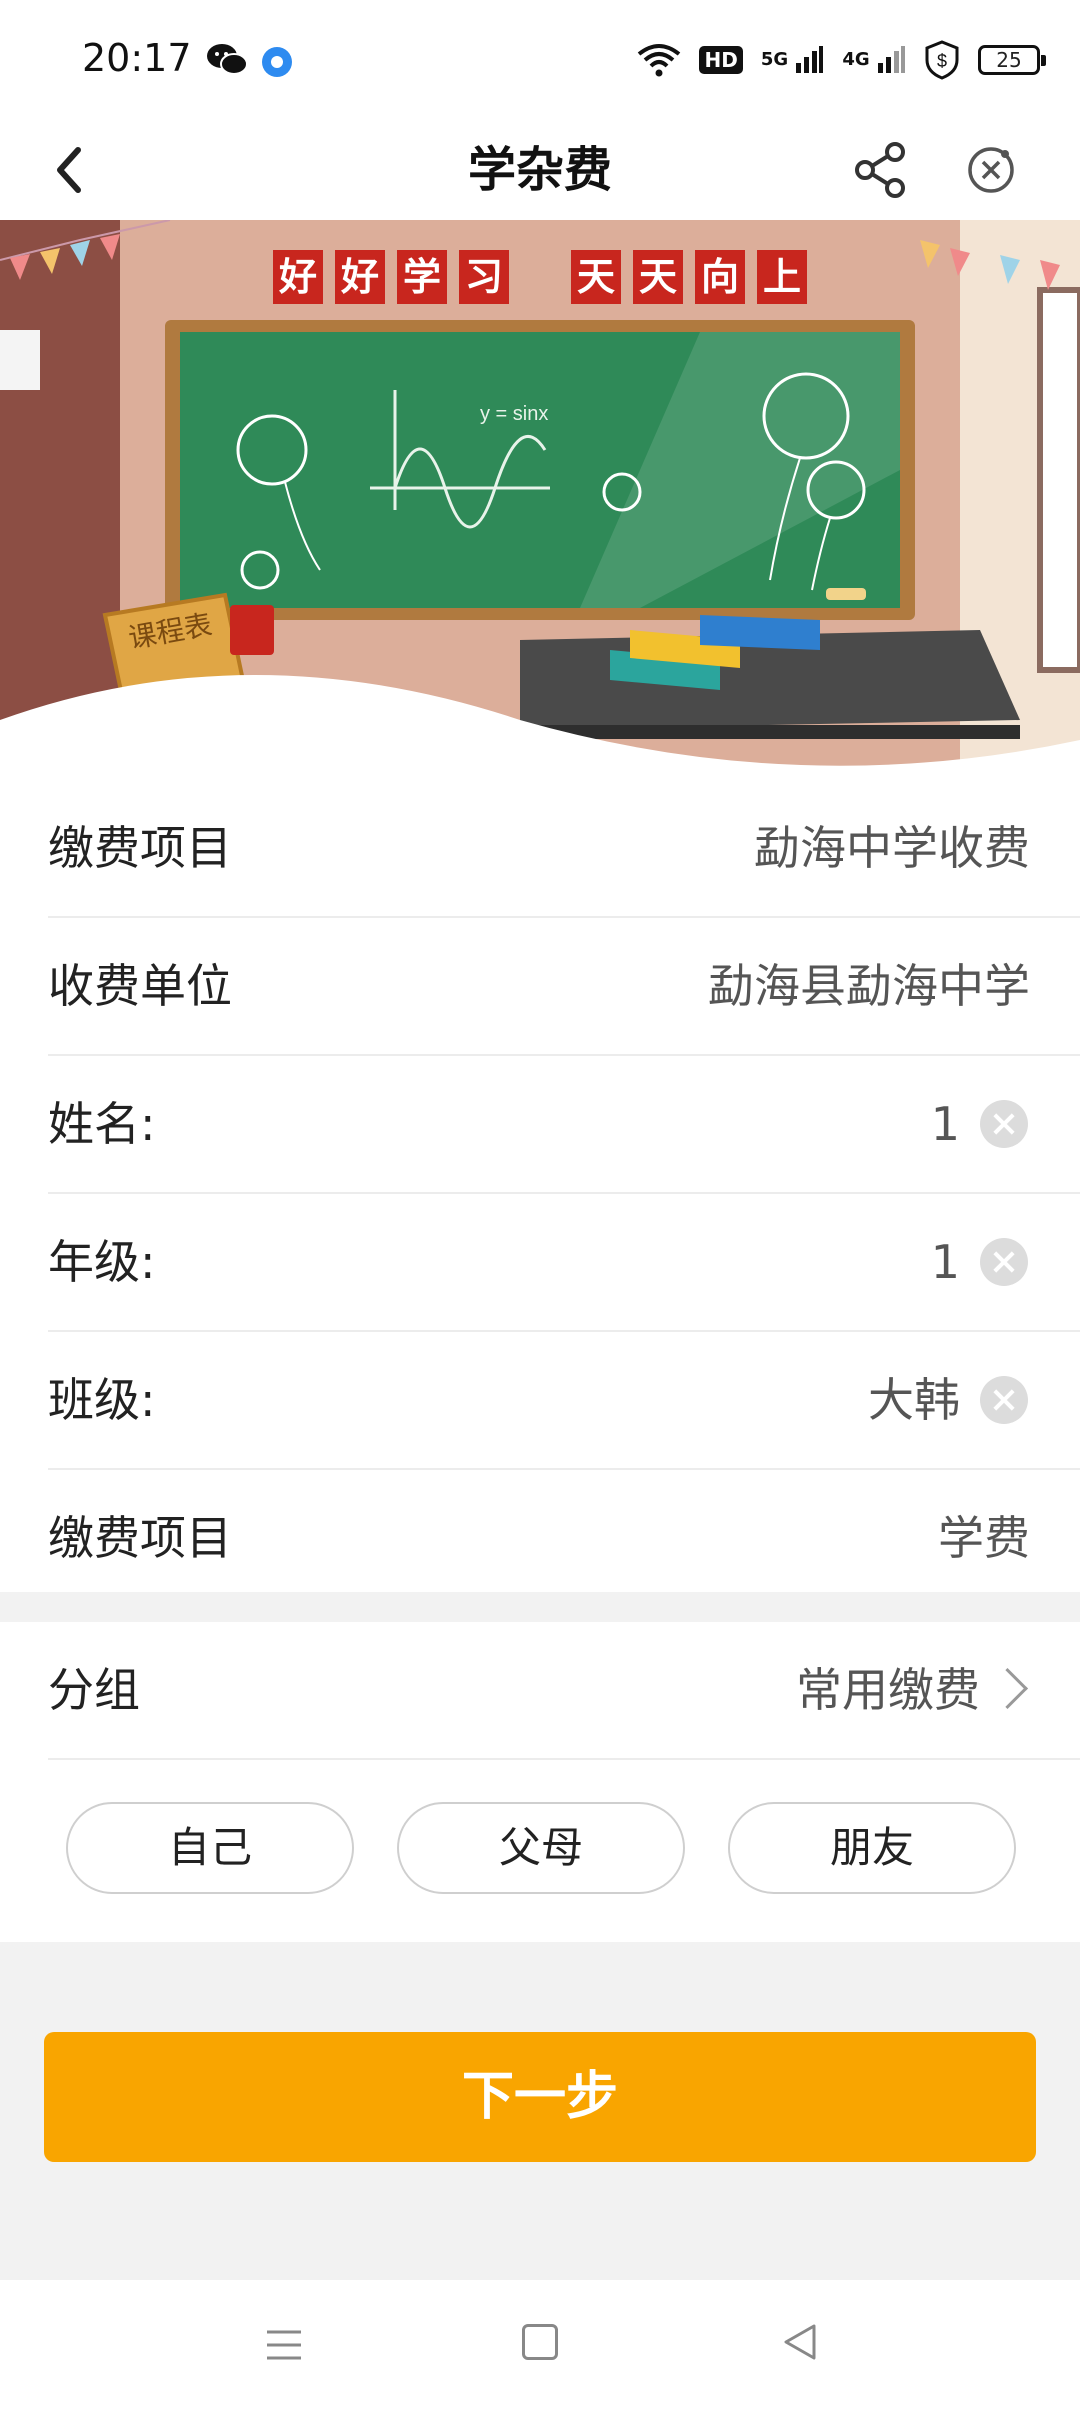  Describe the element at coordinates (564, 987) in the screenshot. I see `form-row-payee: 收费单位 勐海县勐海中学` at that location.